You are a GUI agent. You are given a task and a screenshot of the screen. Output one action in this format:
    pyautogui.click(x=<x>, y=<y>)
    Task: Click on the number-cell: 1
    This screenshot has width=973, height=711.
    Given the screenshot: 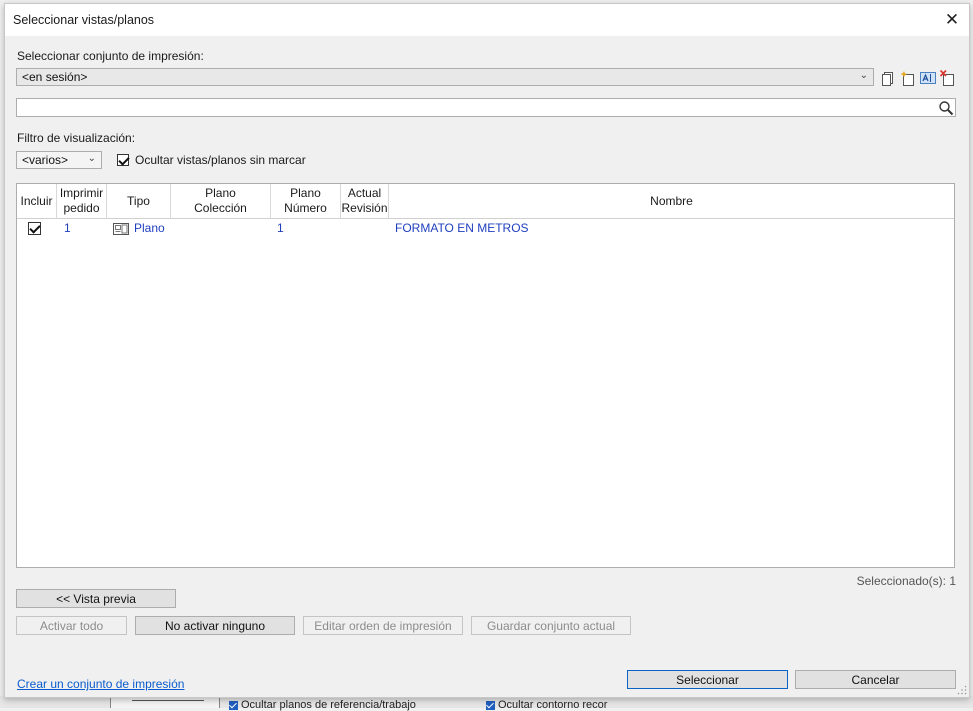 What is the action you would take?
    pyautogui.click(x=280, y=228)
    